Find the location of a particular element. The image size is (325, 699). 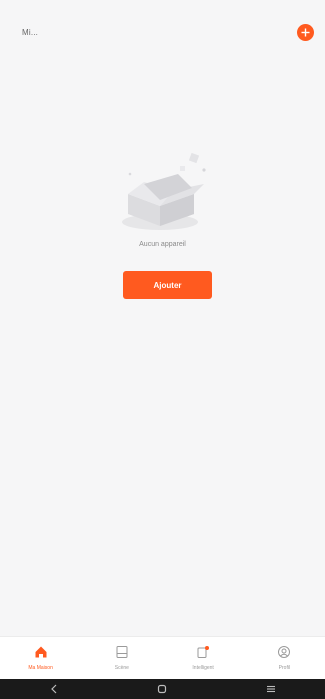

system-navigation-bar is located at coordinates (162, 689).